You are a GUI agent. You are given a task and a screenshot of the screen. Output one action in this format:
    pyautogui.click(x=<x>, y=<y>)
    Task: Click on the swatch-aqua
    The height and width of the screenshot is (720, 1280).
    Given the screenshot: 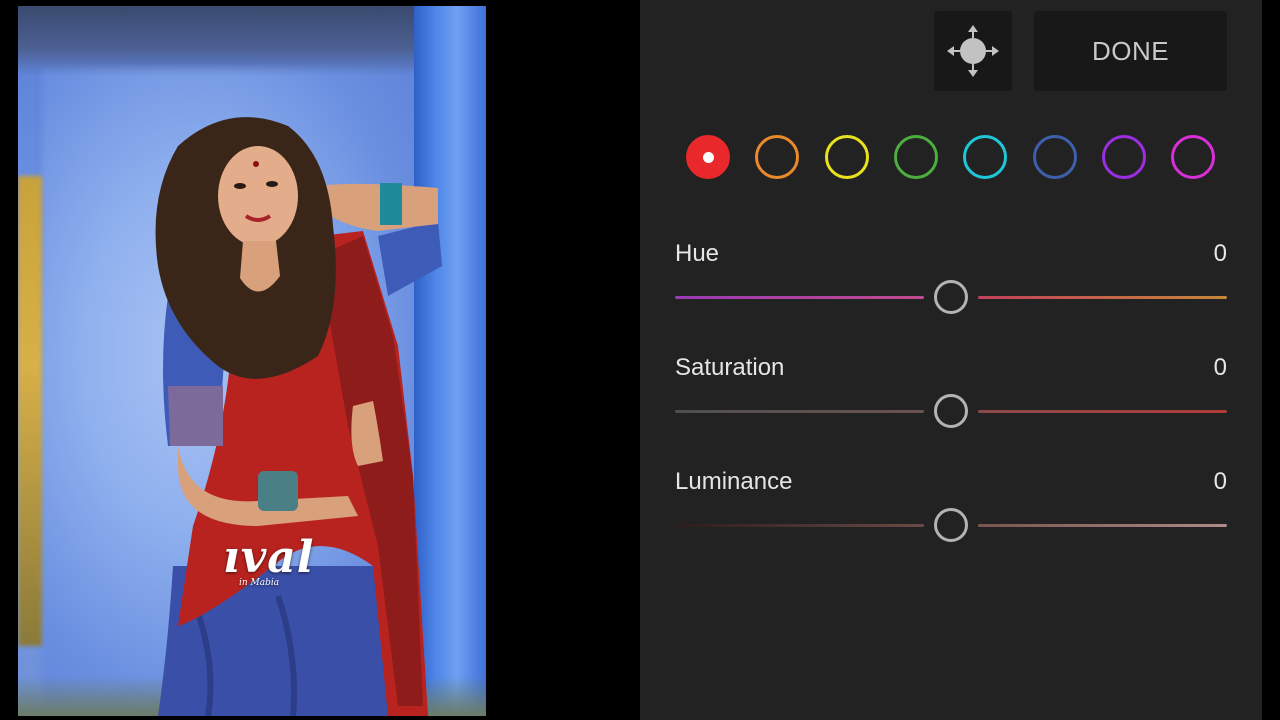 What is the action you would take?
    pyautogui.click(x=985, y=157)
    